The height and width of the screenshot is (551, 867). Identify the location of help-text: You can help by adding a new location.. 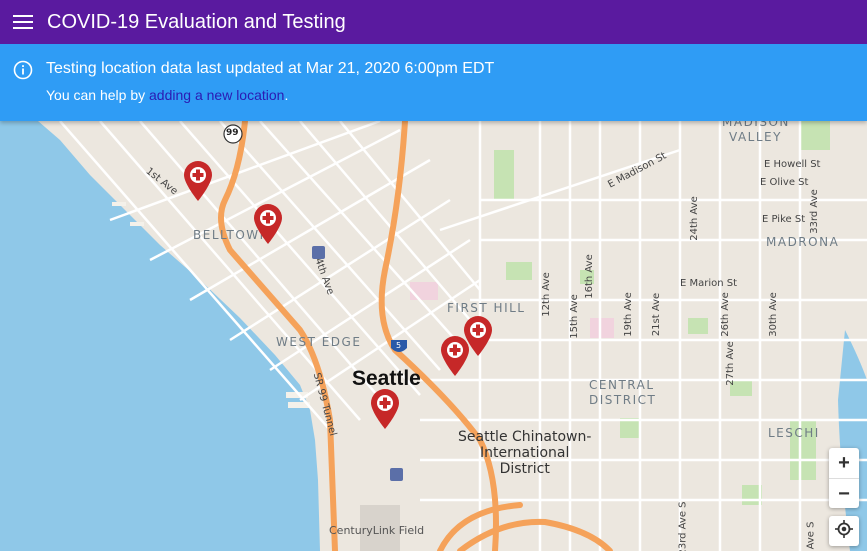
(167, 95).